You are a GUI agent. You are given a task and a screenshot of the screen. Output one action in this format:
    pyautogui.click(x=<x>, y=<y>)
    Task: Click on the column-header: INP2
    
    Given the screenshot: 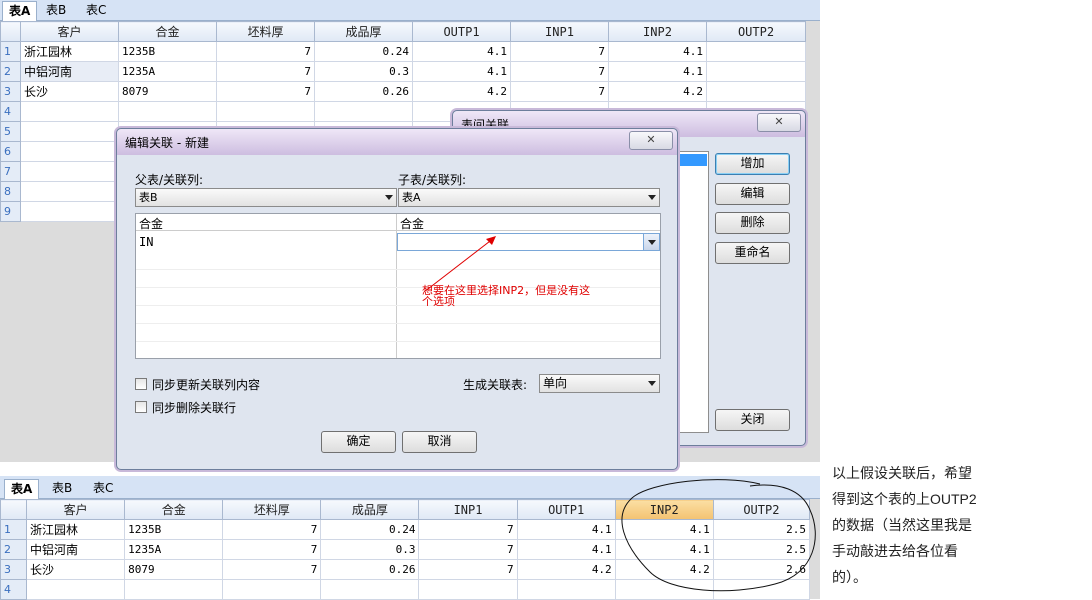 What is the action you would take?
    pyautogui.click(x=657, y=31)
    